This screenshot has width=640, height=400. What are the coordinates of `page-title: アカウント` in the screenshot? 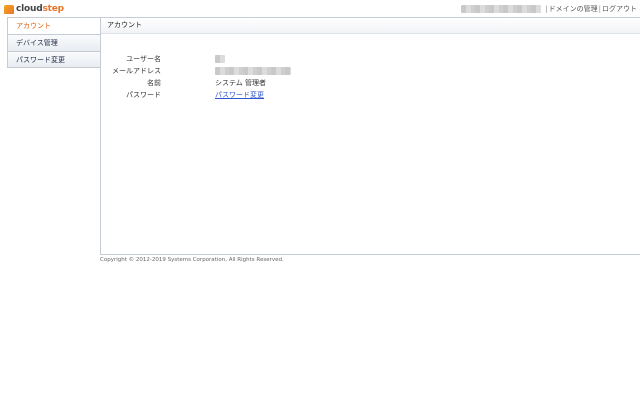 It's located at (370, 26).